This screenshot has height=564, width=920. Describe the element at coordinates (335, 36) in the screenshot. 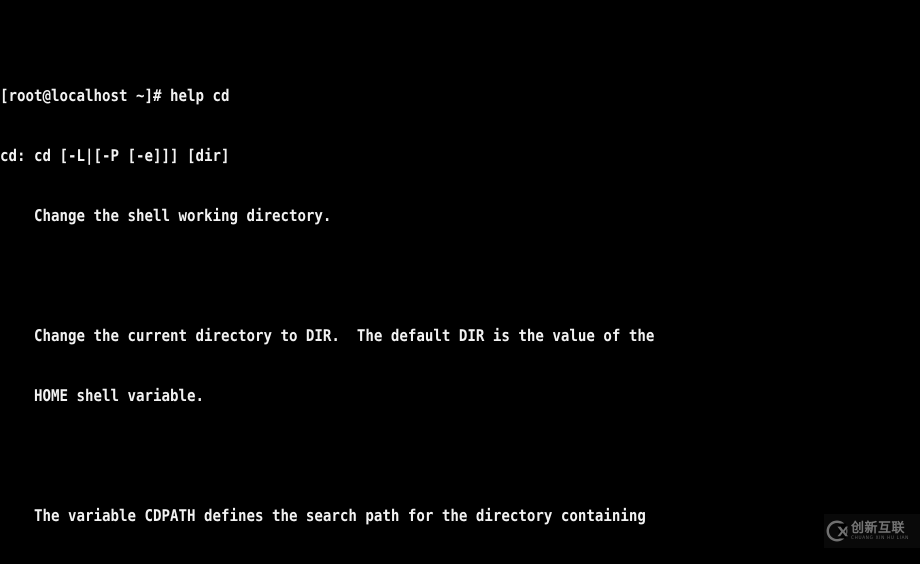

I see `partial-scrollback-line` at that location.